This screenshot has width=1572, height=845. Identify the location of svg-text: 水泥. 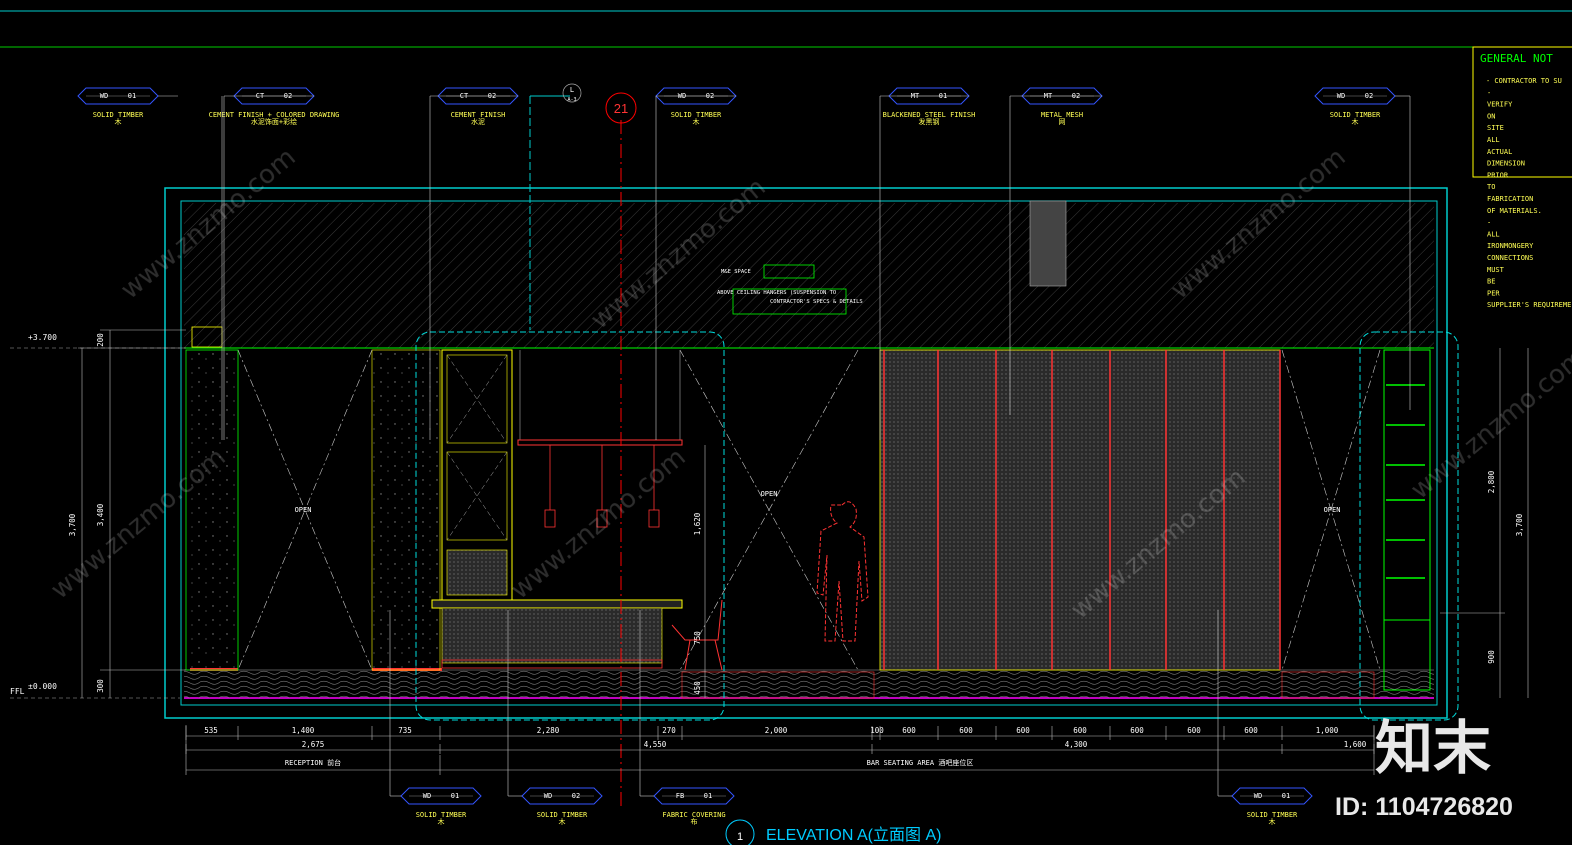
(478, 121).